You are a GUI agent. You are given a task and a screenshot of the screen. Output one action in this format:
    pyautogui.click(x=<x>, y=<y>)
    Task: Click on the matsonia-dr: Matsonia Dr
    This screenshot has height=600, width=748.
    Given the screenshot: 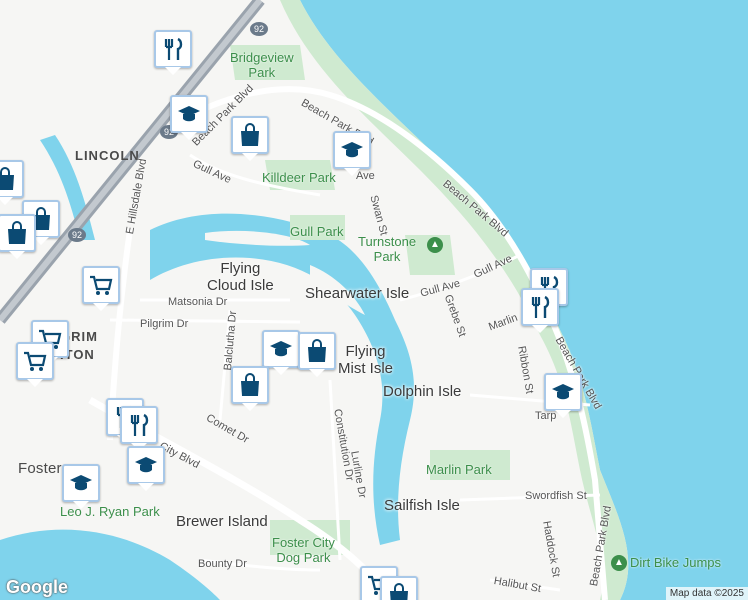 What is the action you would take?
    pyautogui.click(x=198, y=302)
    